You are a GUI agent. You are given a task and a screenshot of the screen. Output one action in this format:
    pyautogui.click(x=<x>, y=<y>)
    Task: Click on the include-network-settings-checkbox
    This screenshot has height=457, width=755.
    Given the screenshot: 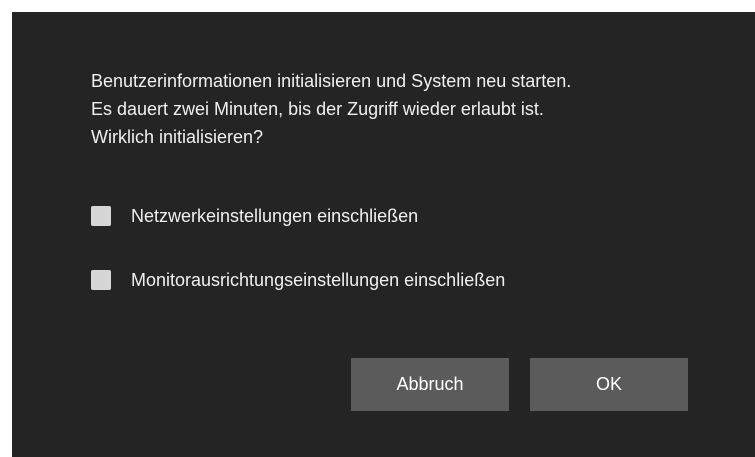 What is the action you would take?
    pyautogui.click(x=101, y=216)
    